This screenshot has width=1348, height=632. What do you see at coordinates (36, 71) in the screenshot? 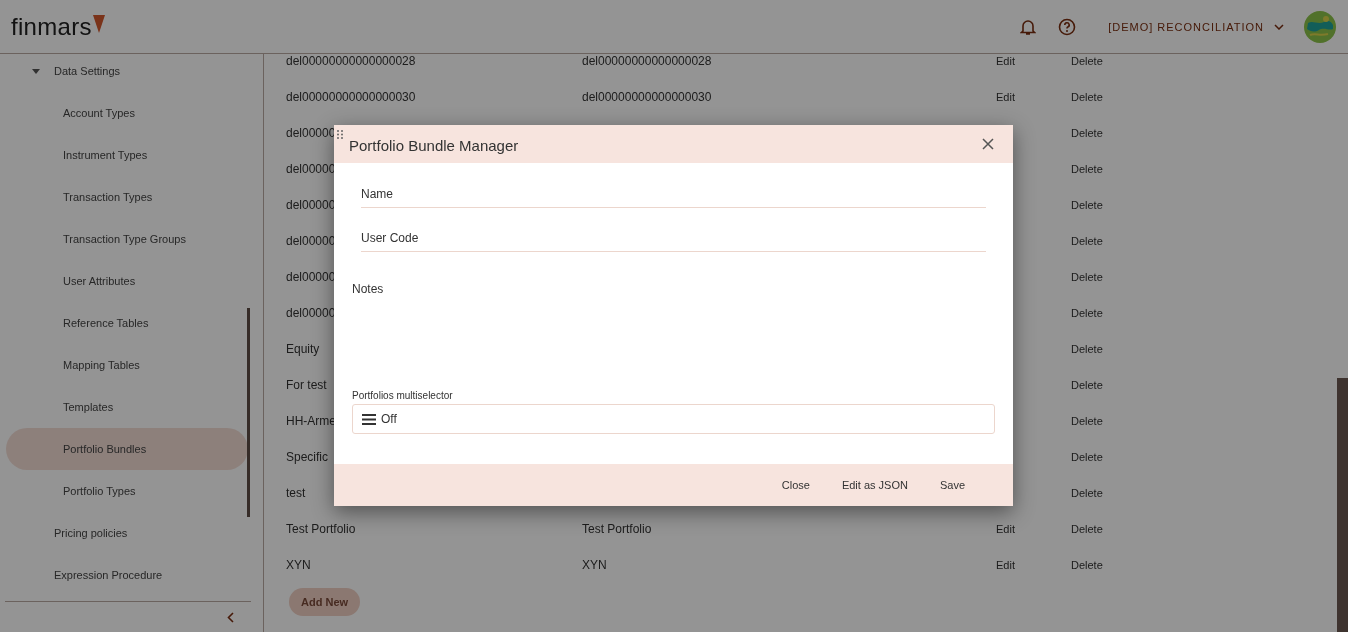
I see `expand-arrow-icon` at bounding box center [36, 71].